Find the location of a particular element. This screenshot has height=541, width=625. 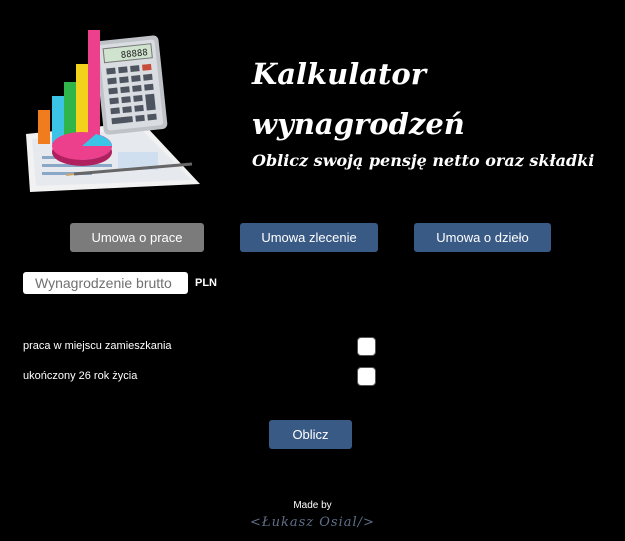

page-title: Kalkulator wynagrodzeń is located at coordinates (358, 99).